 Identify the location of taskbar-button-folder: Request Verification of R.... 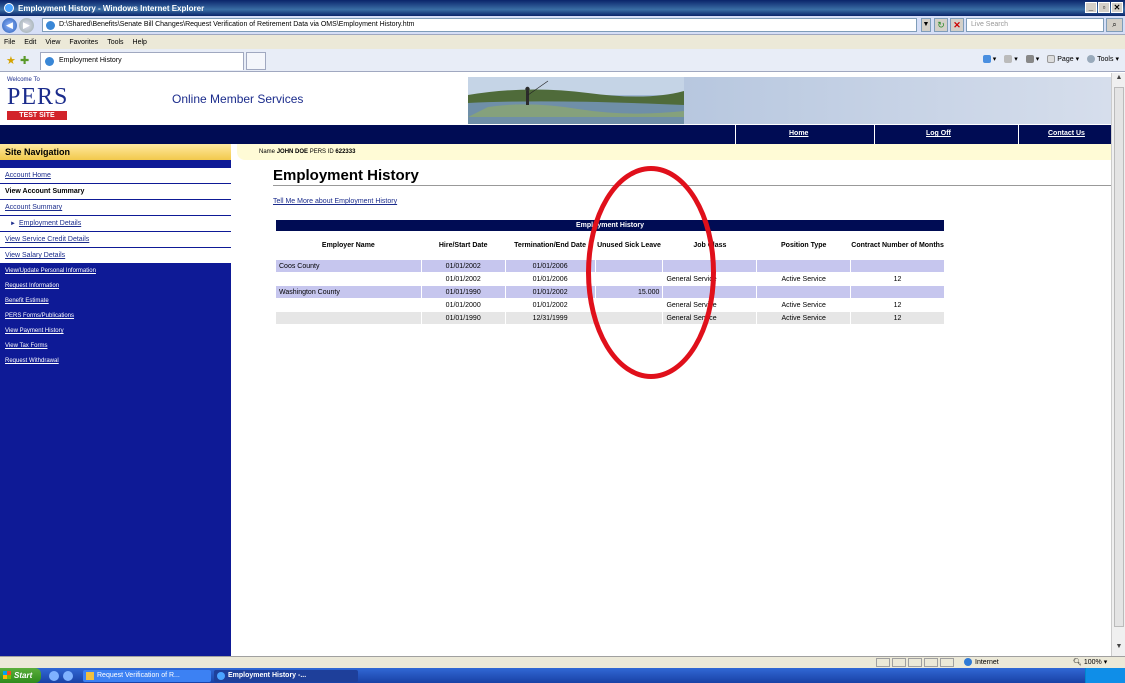
(147, 675).